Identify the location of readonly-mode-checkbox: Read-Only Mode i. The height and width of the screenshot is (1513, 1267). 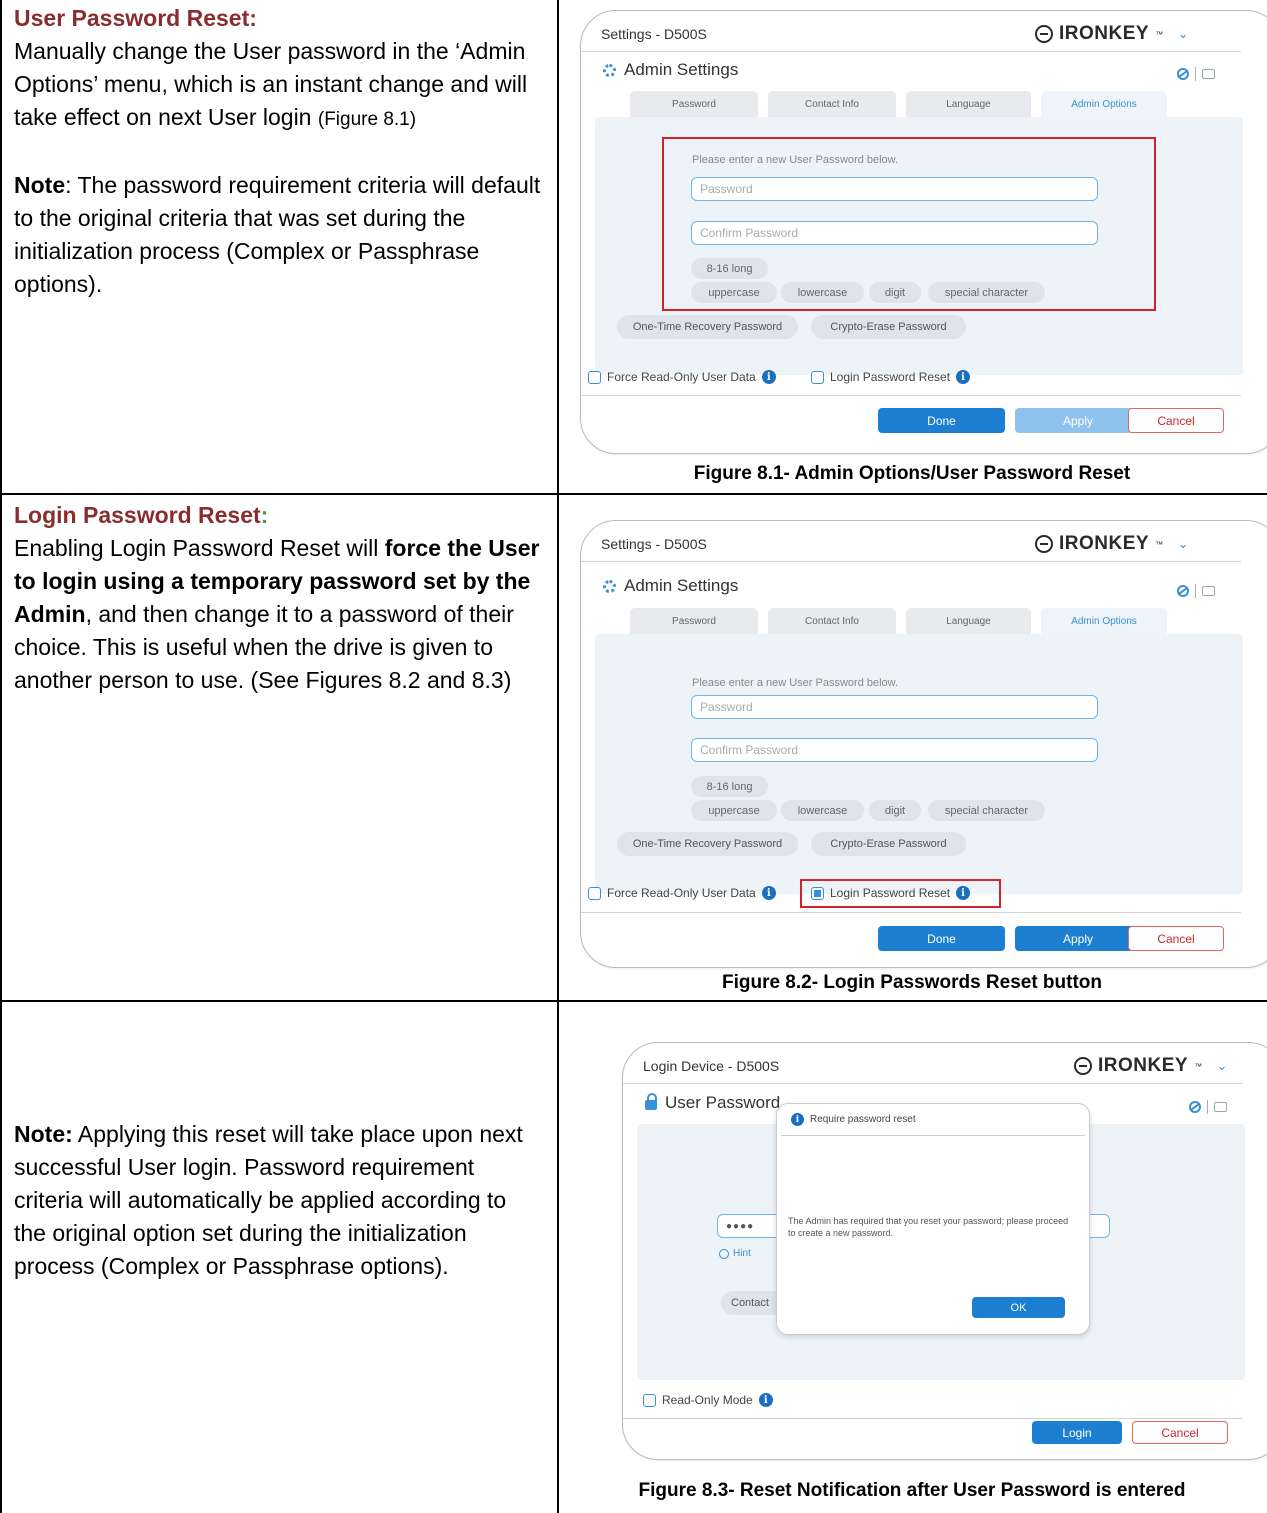
(708, 1400).